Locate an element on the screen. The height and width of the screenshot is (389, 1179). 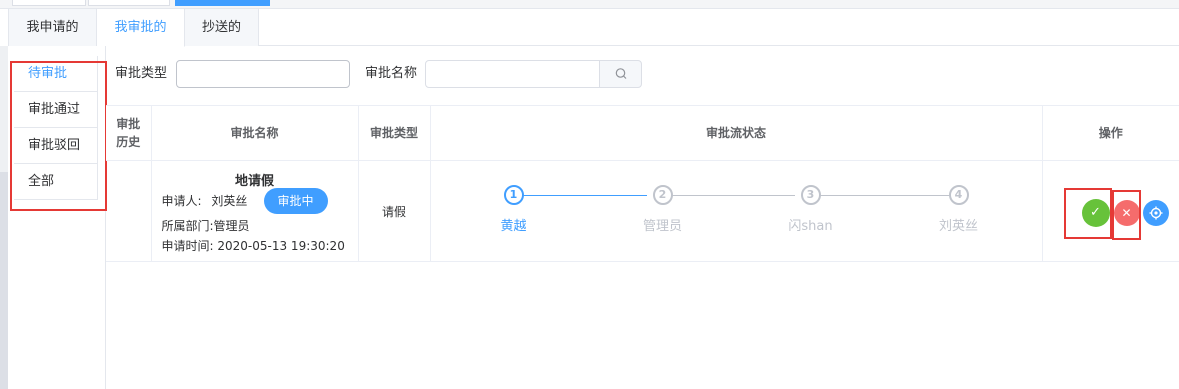
approval-type-cell: 请假 is located at coordinates (394, 211).